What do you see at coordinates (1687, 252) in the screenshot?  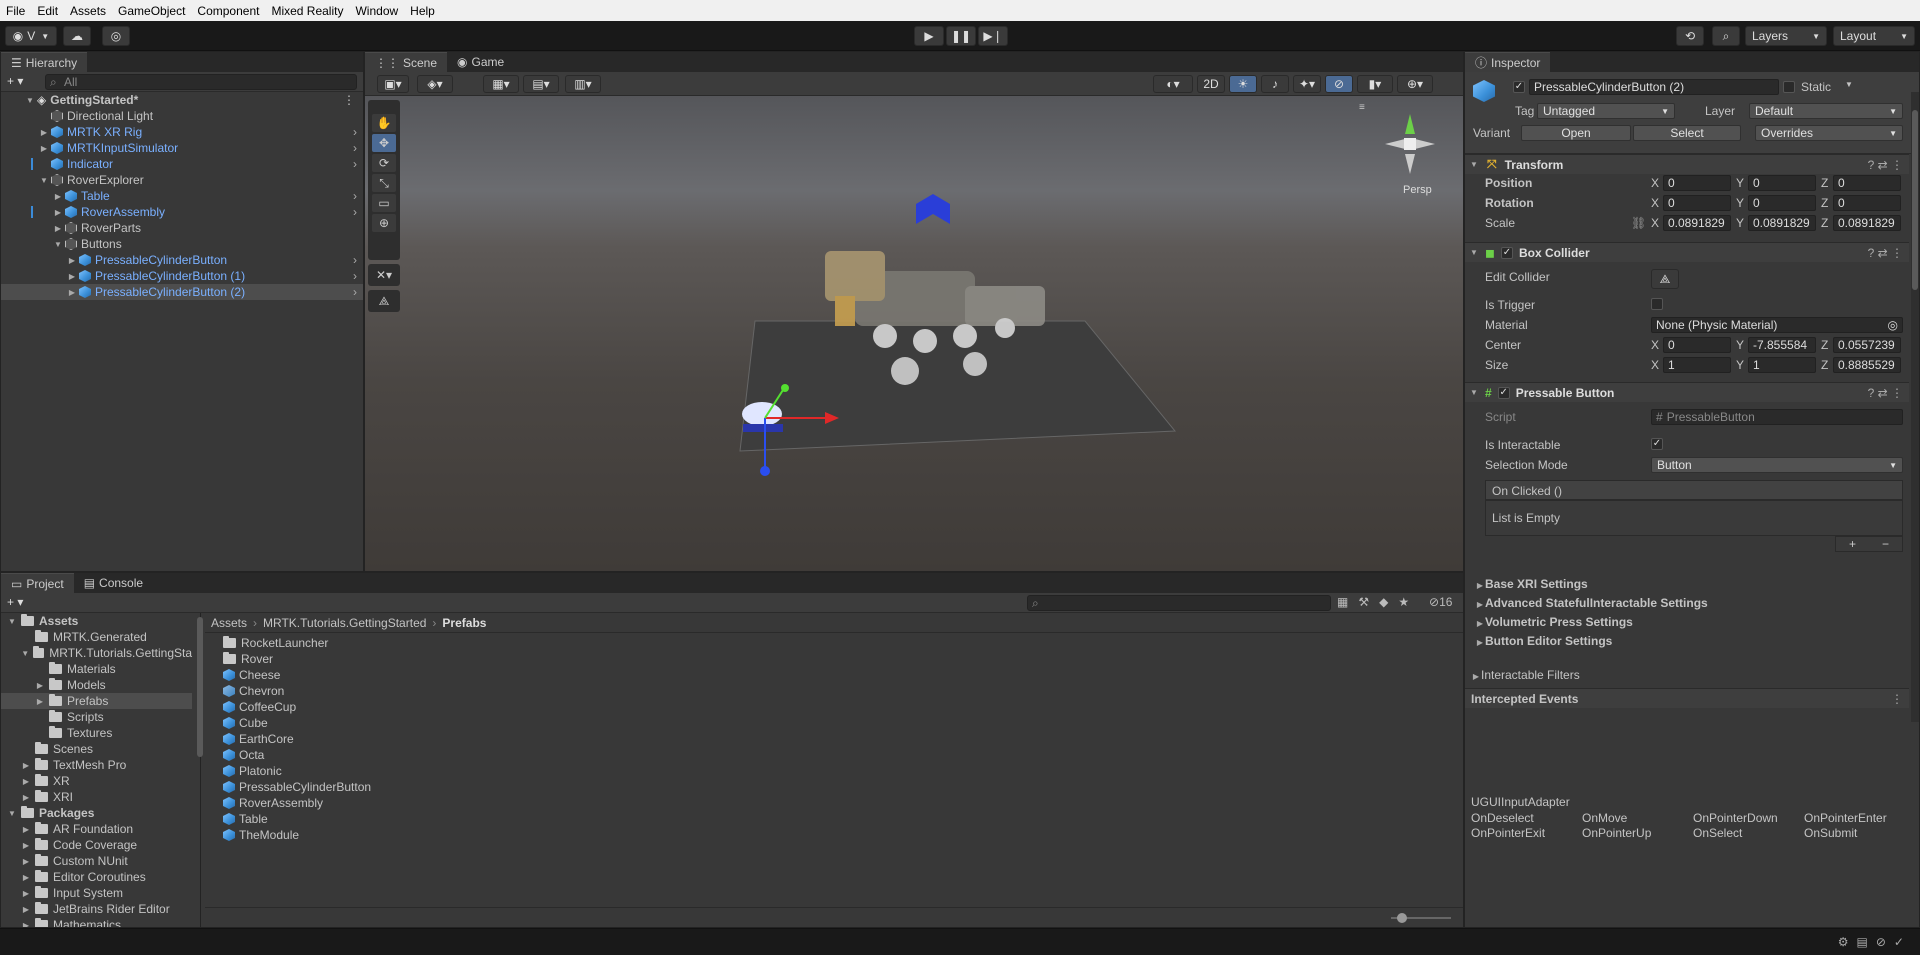 I see `box-collider-header: ▼ ◼ ✓ Box Collider ? ⇄ ⋮` at bounding box center [1687, 252].